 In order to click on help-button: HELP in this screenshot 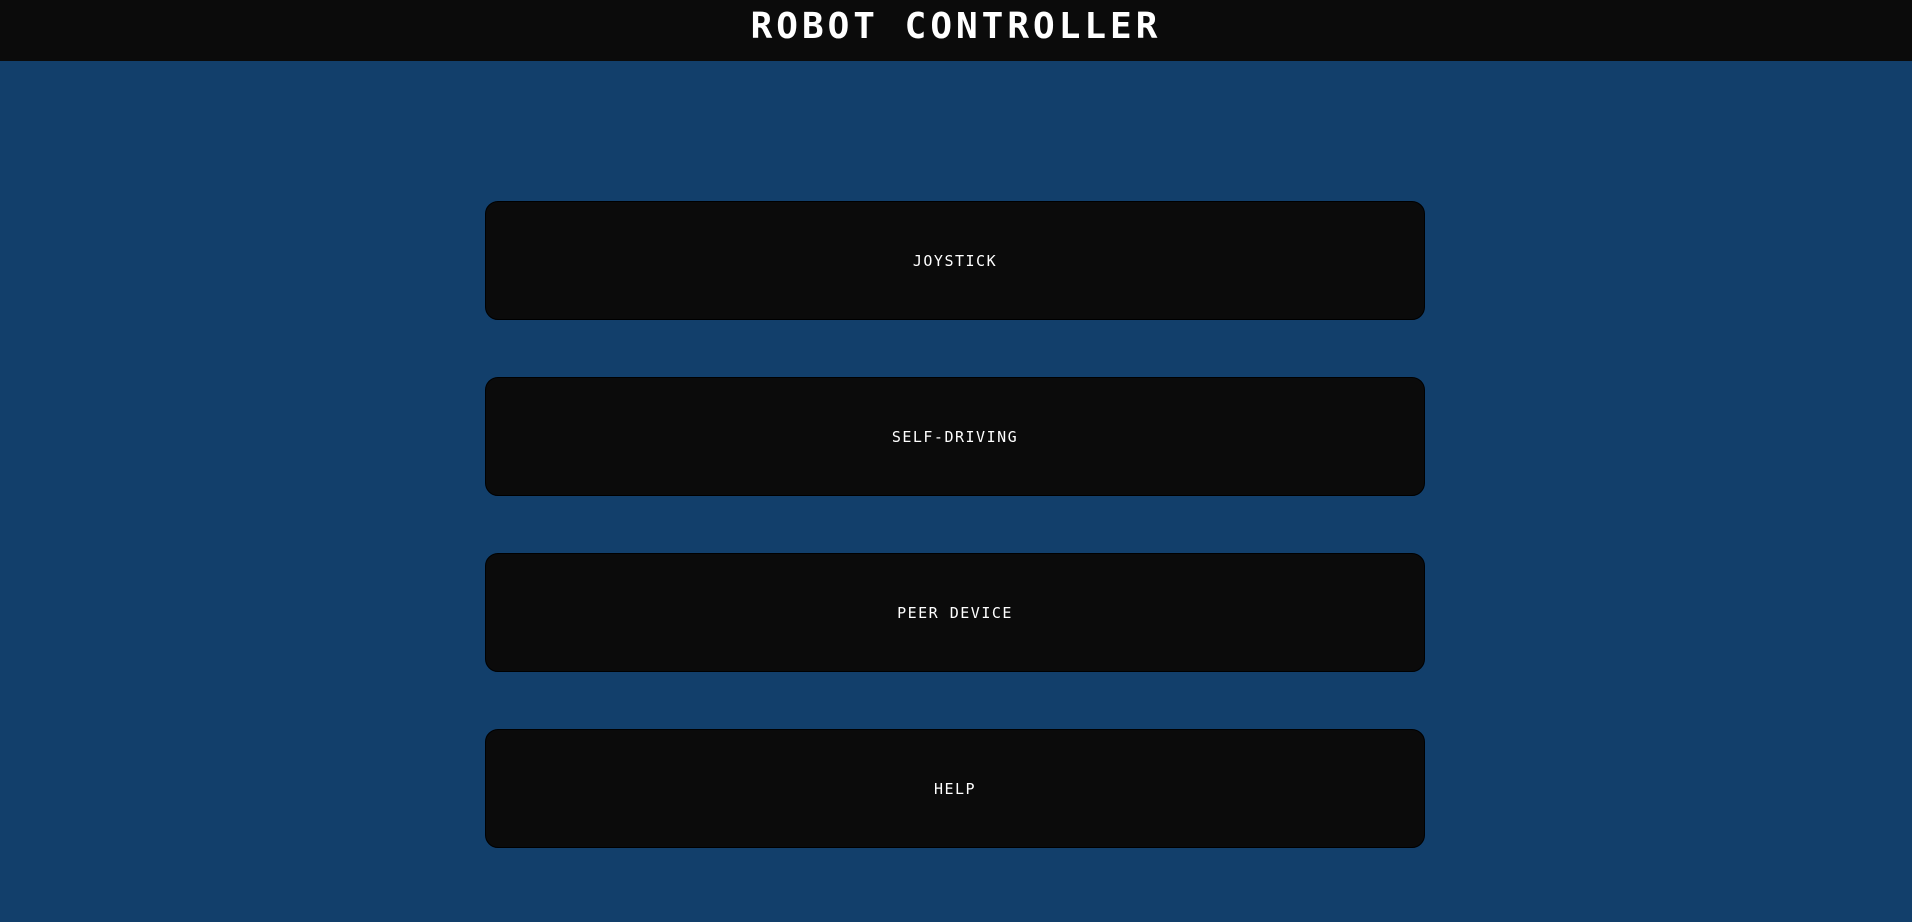, I will do `click(955, 788)`.